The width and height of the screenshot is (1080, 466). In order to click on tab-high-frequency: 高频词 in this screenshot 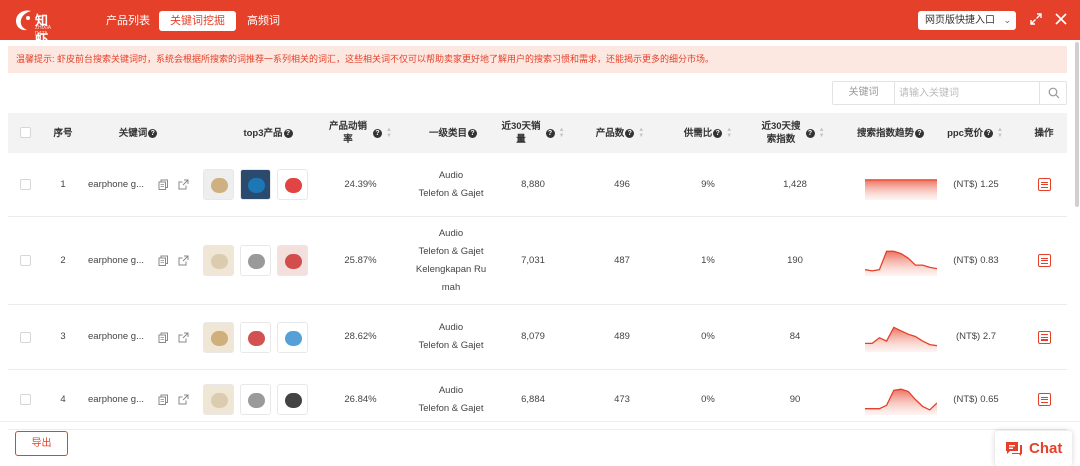, I will do `click(263, 21)`.